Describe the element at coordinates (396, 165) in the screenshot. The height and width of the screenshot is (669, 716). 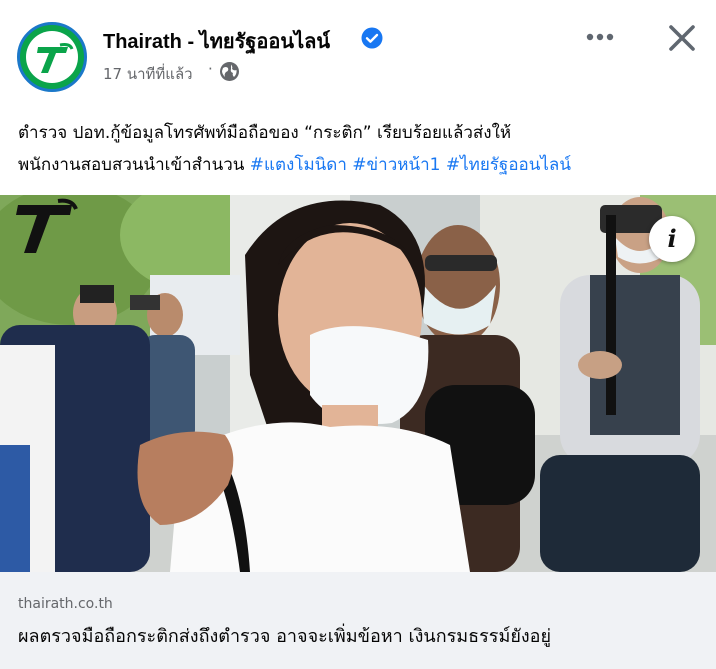
I see `hashtag-link: #ข่าวหน้า1` at that location.